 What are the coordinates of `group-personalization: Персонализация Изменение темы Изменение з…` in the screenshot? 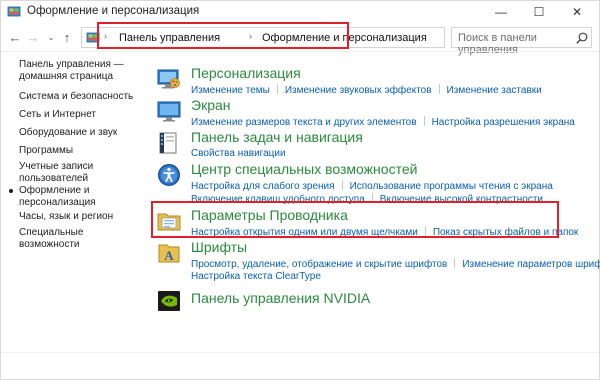 It's located at (371, 81).